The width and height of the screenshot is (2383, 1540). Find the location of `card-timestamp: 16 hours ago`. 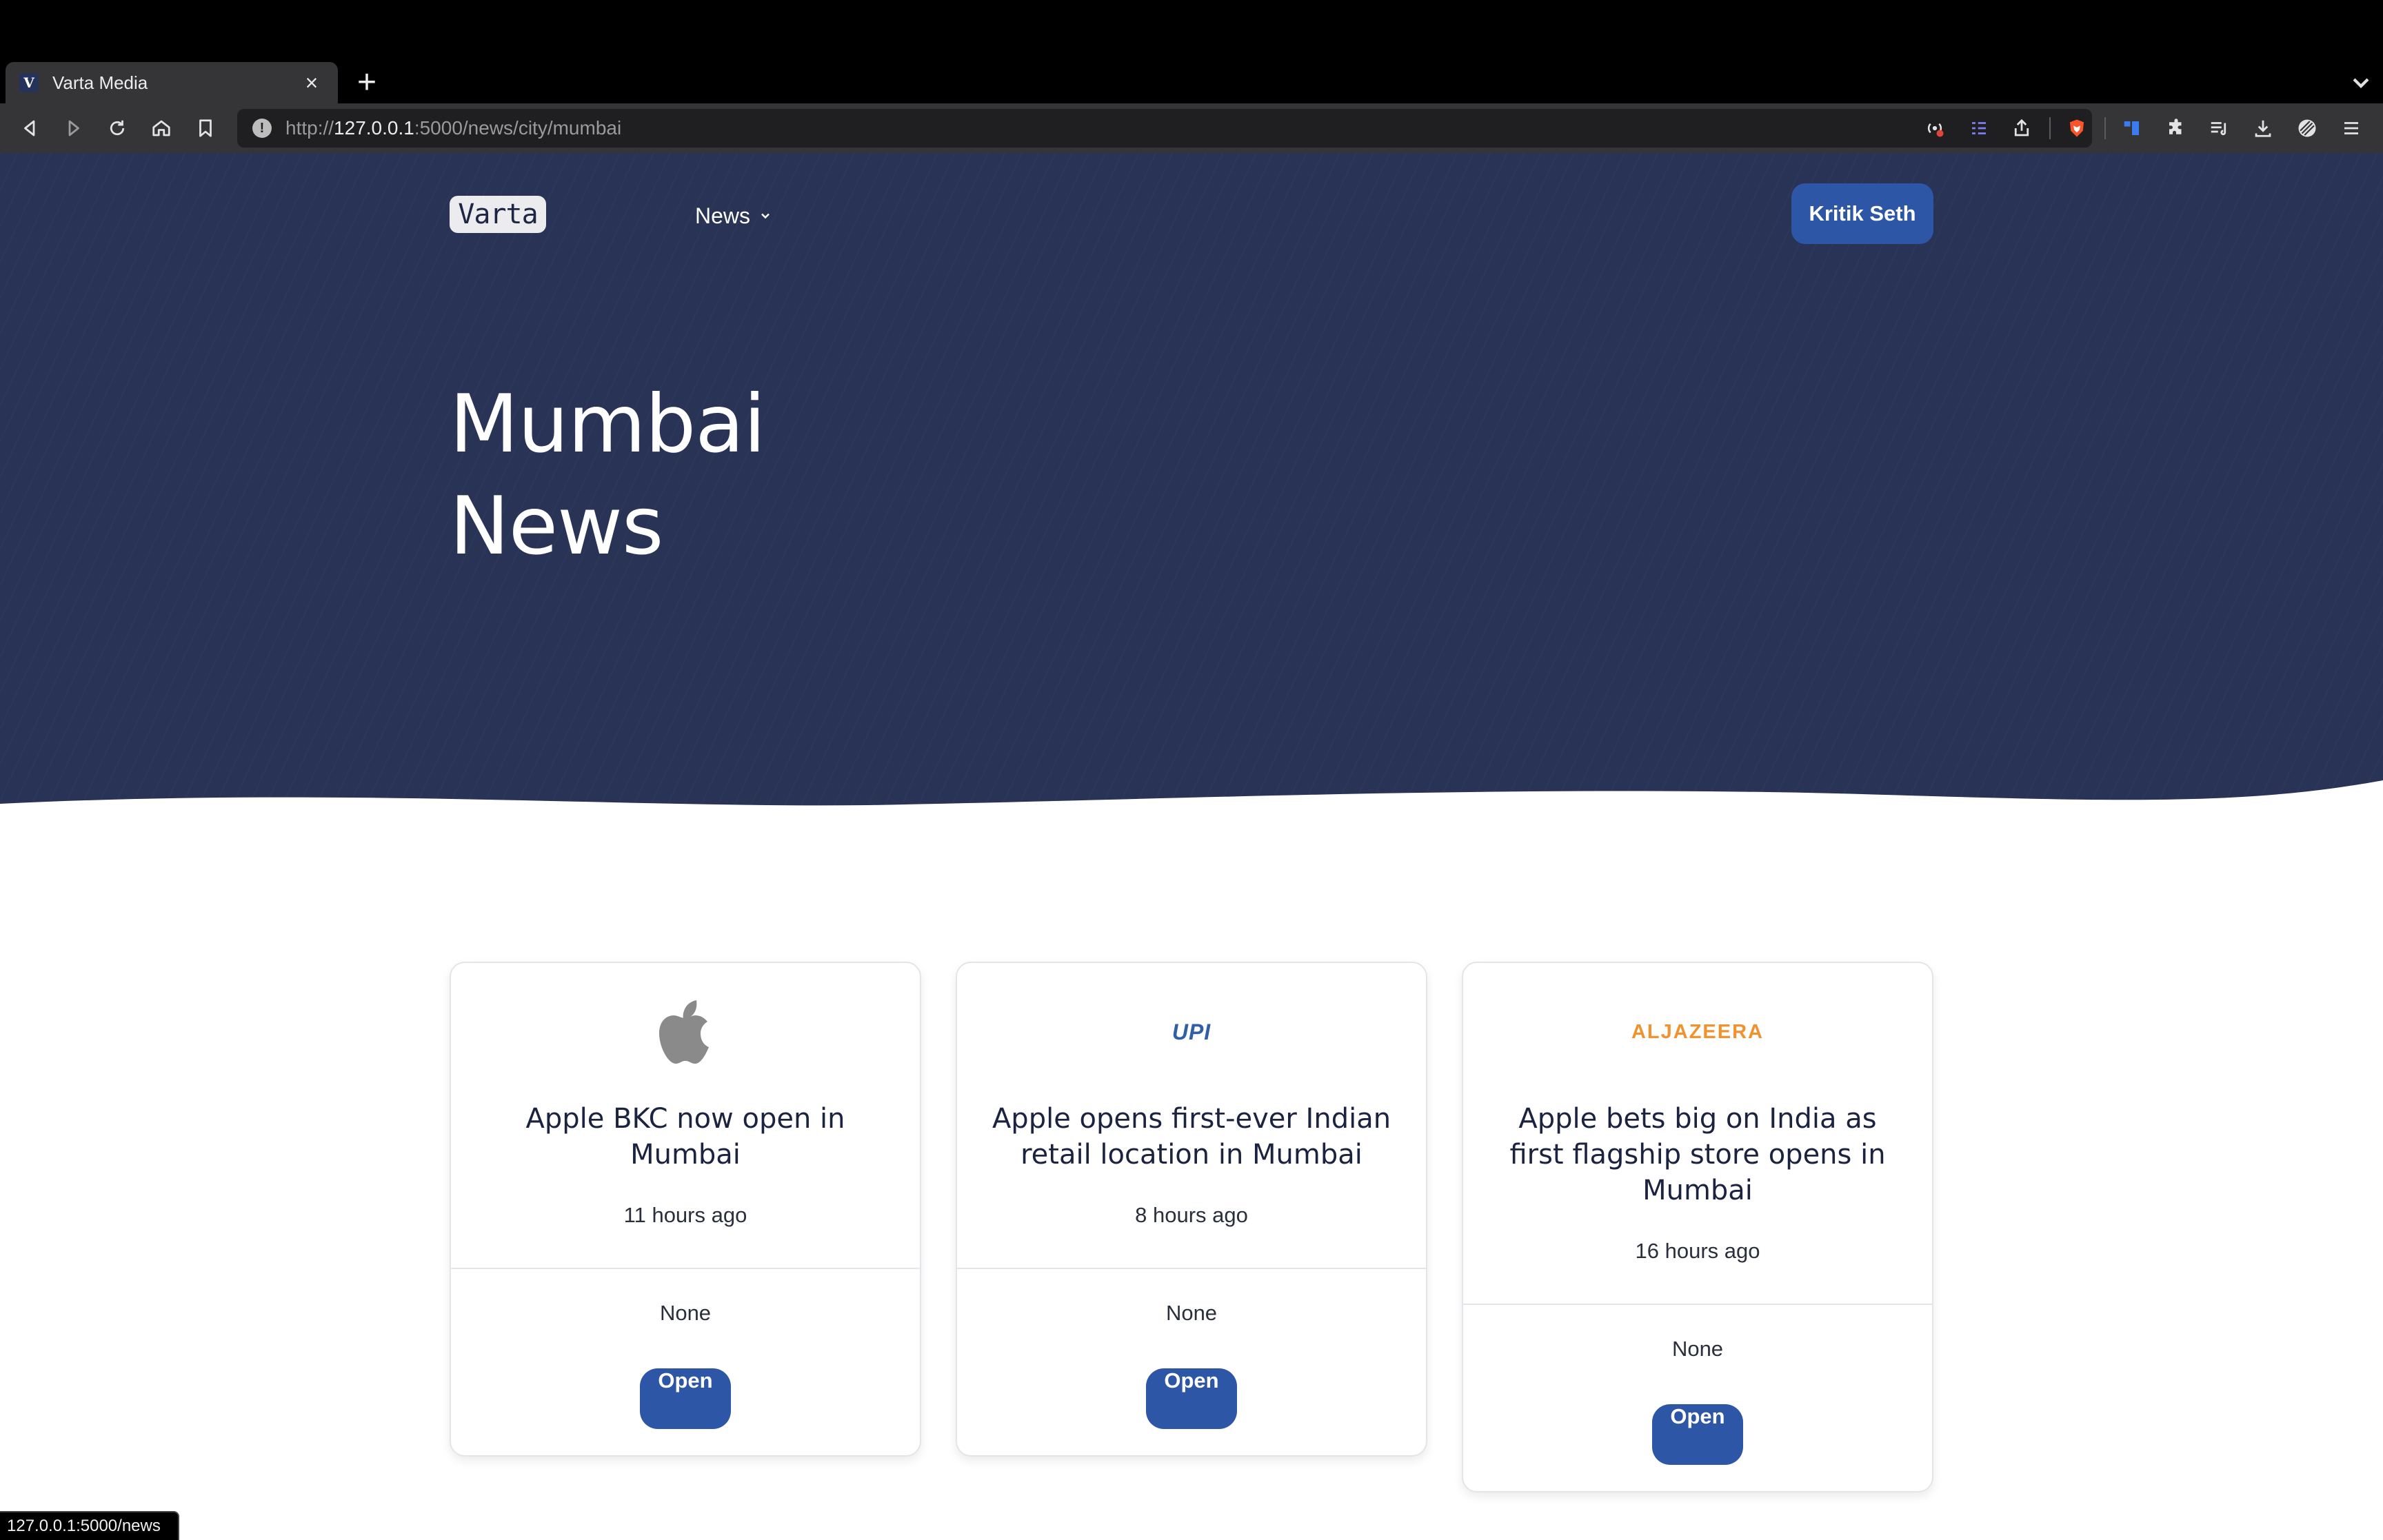

card-timestamp: 16 hours ago is located at coordinates (1697, 1251).